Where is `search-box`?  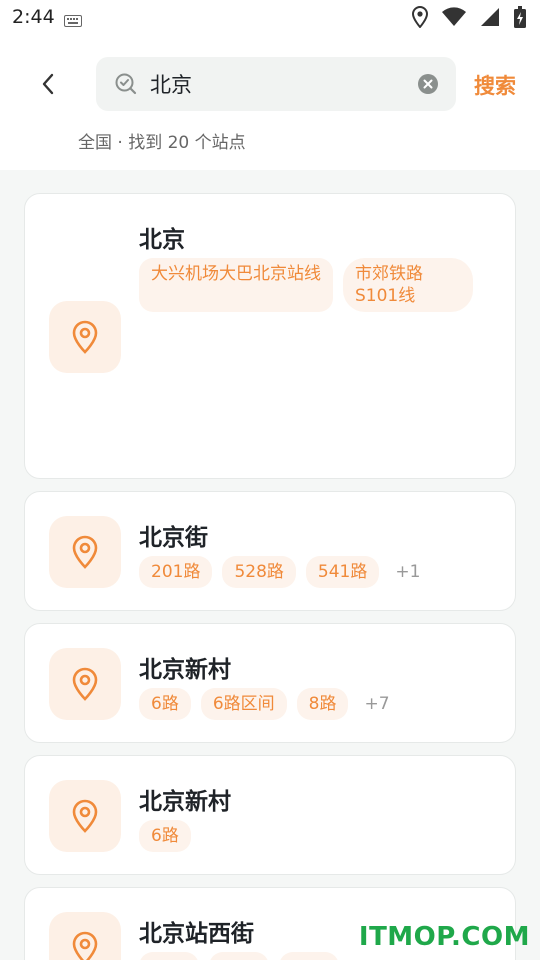 search-box is located at coordinates (276, 84).